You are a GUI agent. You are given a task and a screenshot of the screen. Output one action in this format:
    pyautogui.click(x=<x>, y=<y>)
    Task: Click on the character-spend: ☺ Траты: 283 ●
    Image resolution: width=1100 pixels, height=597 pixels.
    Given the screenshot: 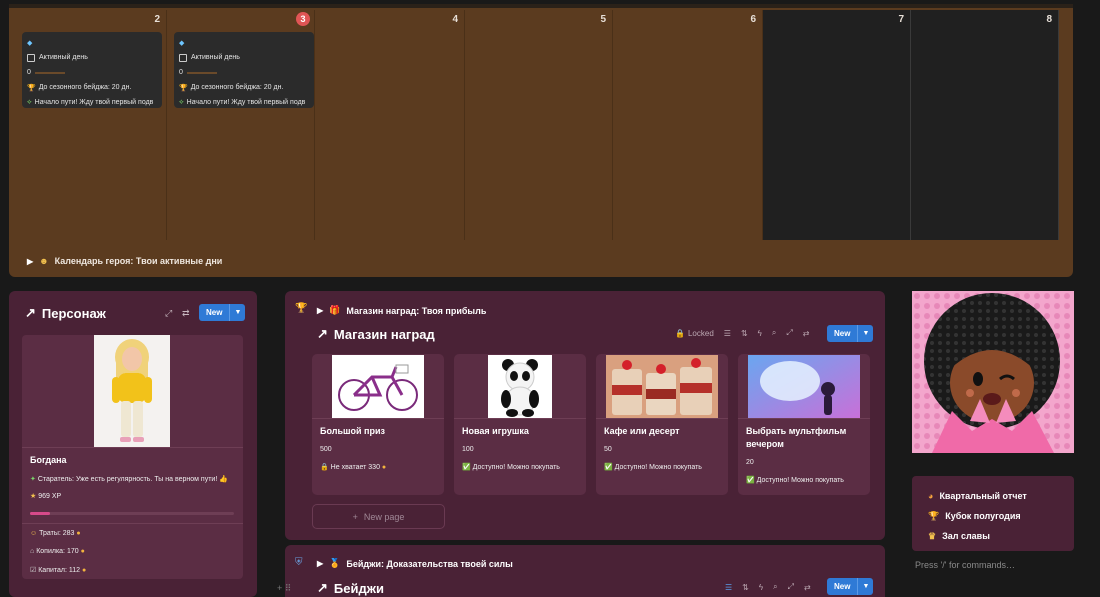 What is the action you would take?
    pyautogui.click(x=55, y=533)
    